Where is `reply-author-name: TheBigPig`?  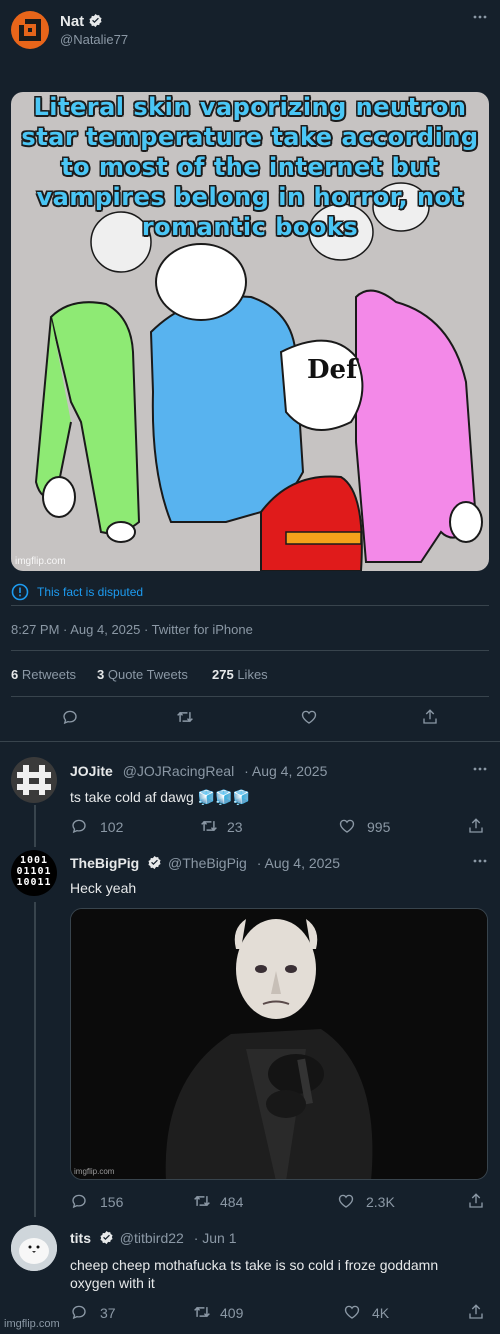
reply-author-name: TheBigPig is located at coordinates (104, 863).